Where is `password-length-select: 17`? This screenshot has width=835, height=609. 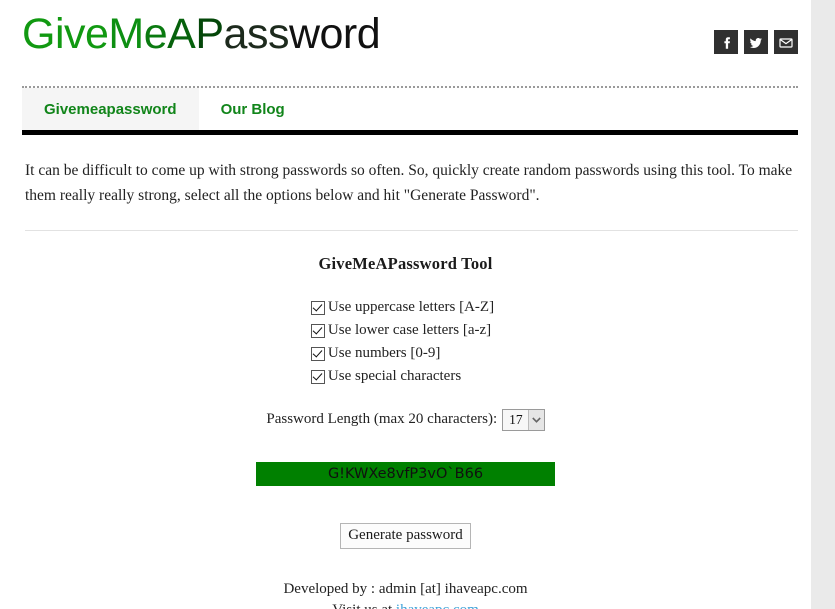
password-length-select: 17 is located at coordinates (523, 419).